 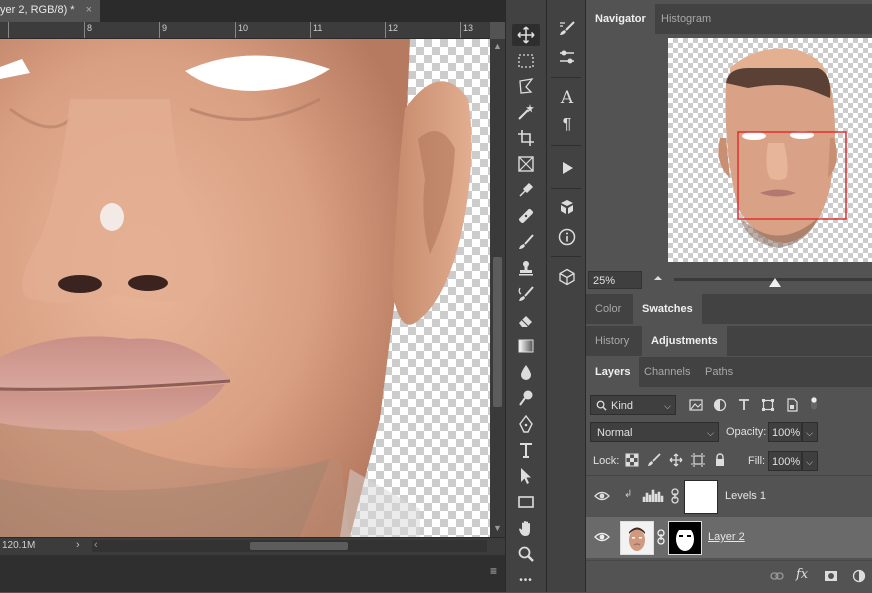 I want to click on horizontal-scroll-thumb, so click(x=299, y=546).